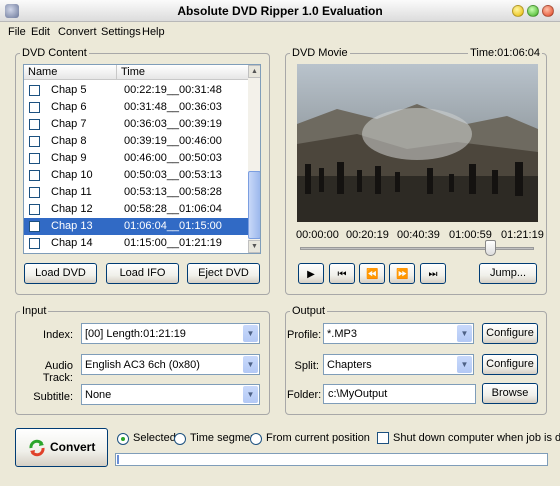 The image size is (560, 486). I want to click on menu-file: File, so click(17, 32).